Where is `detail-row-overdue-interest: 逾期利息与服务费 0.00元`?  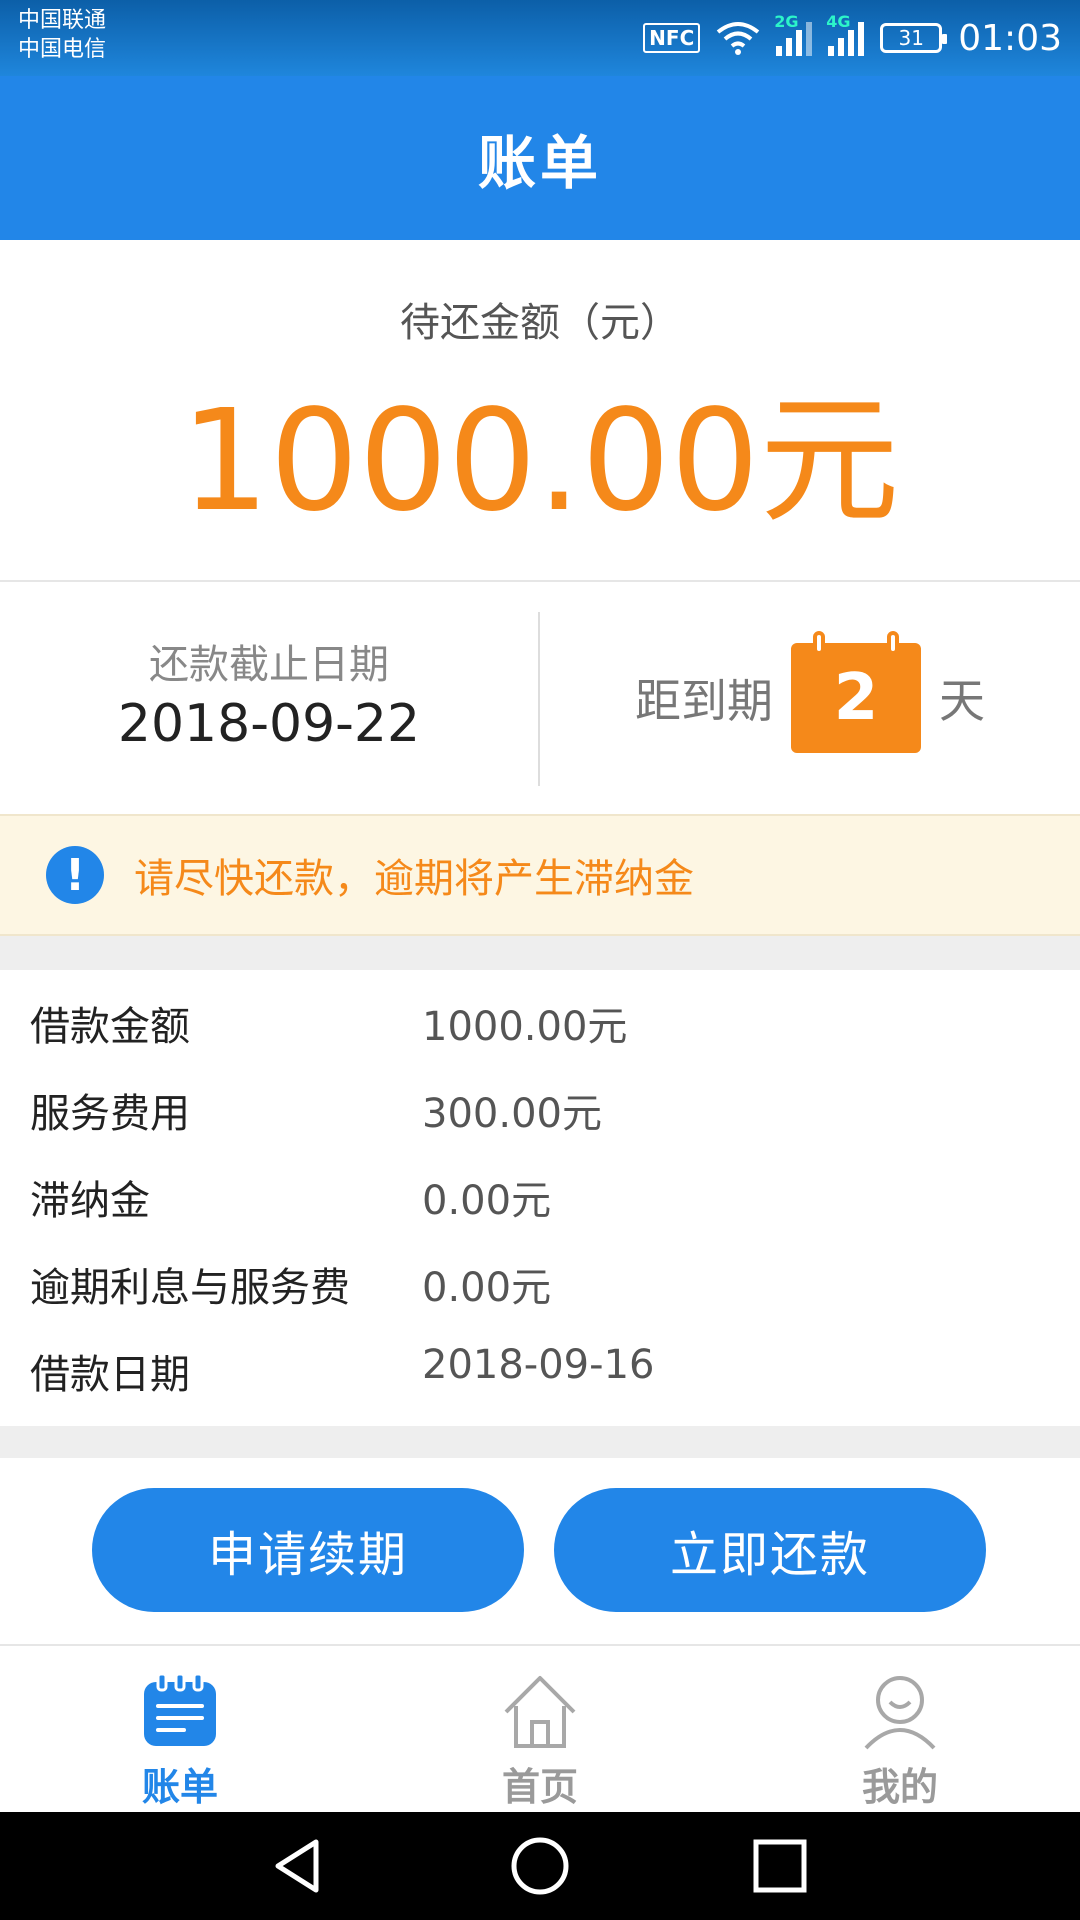
detail-row-overdue-interest: 逾期利息与服务费 0.00元 is located at coordinates (540, 1282).